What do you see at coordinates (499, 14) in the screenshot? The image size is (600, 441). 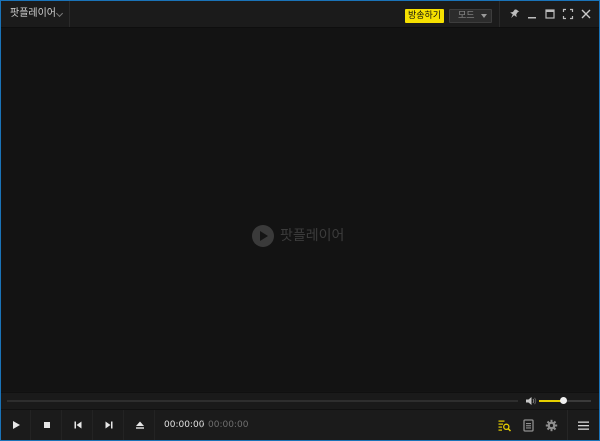 I see `title-divider` at bounding box center [499, 14].